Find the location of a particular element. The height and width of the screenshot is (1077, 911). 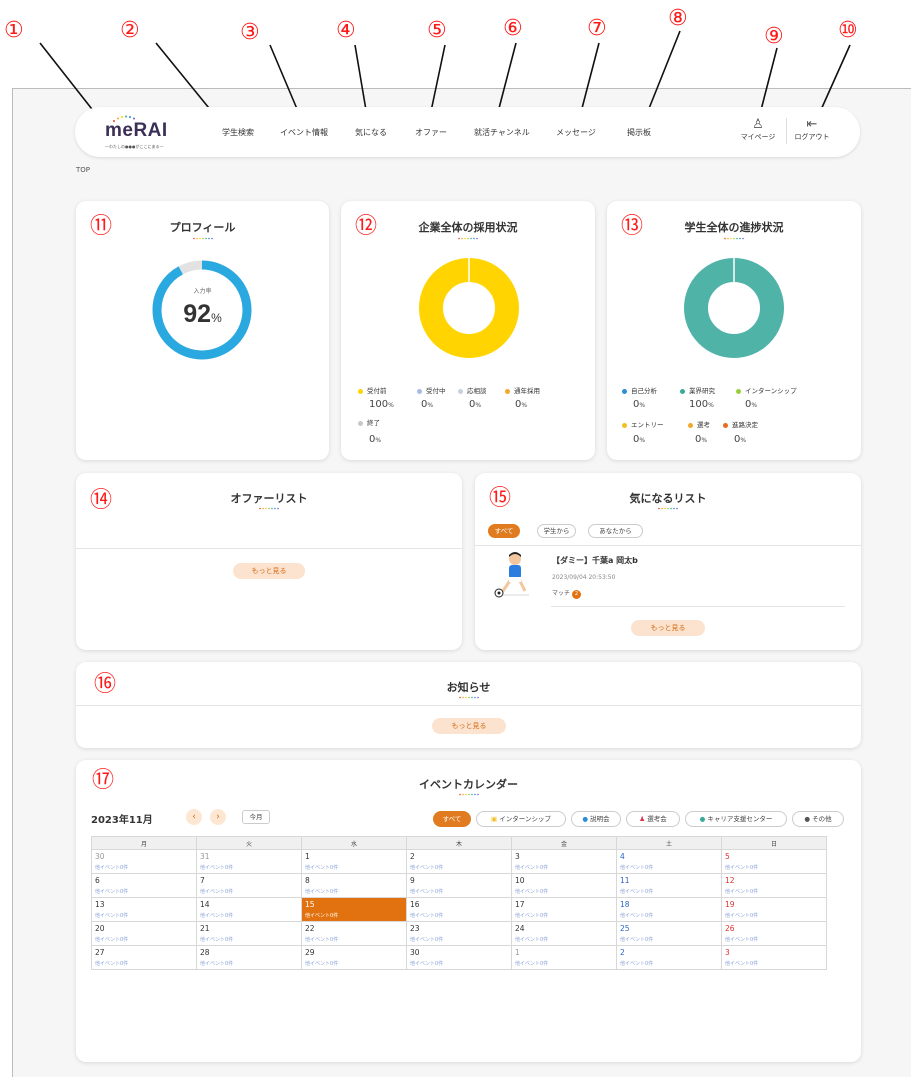

calendar-day-cell: 22 他イベント0件 is located at coordinates (354, 933).